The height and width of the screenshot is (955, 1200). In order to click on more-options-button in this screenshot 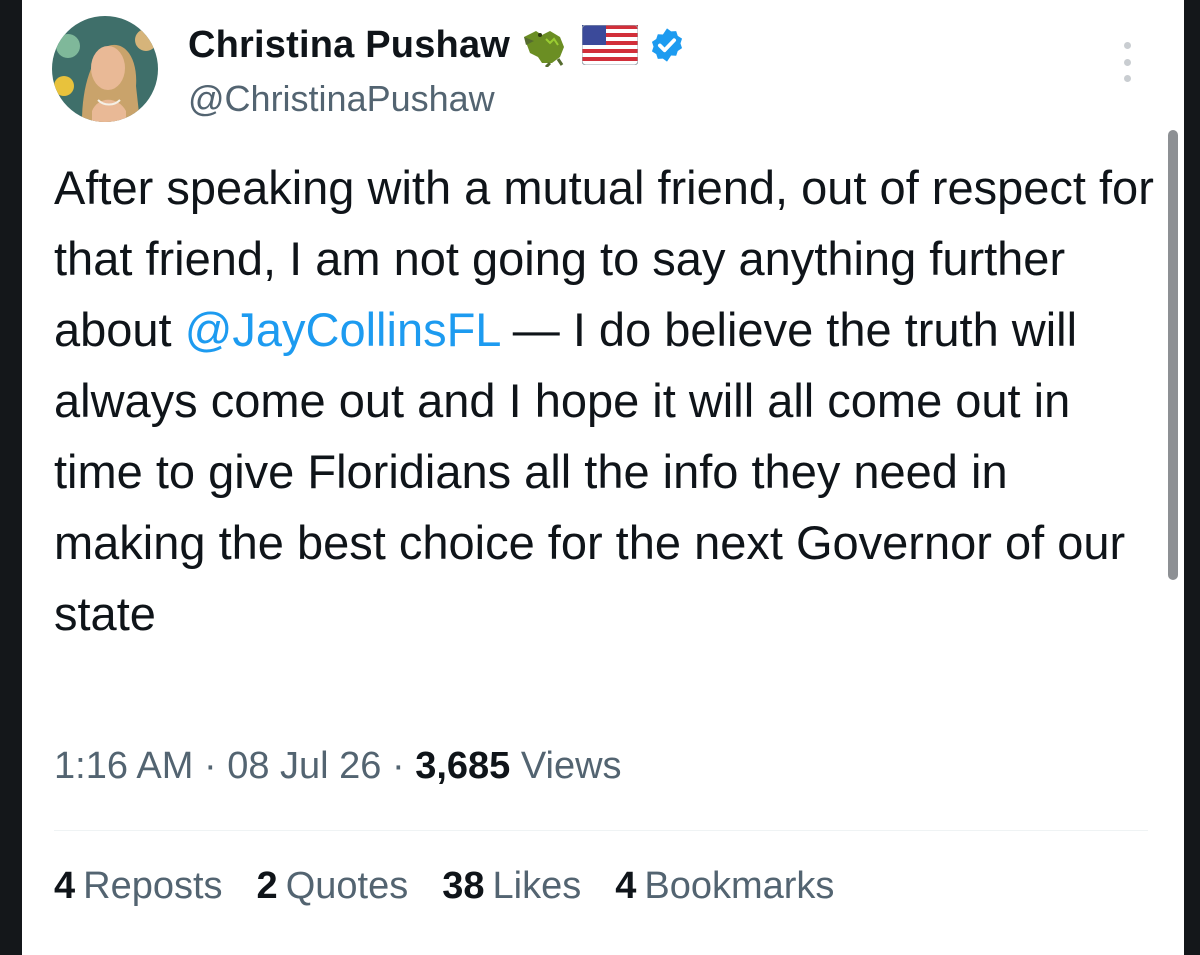, I will do `click(1127, 62)`.